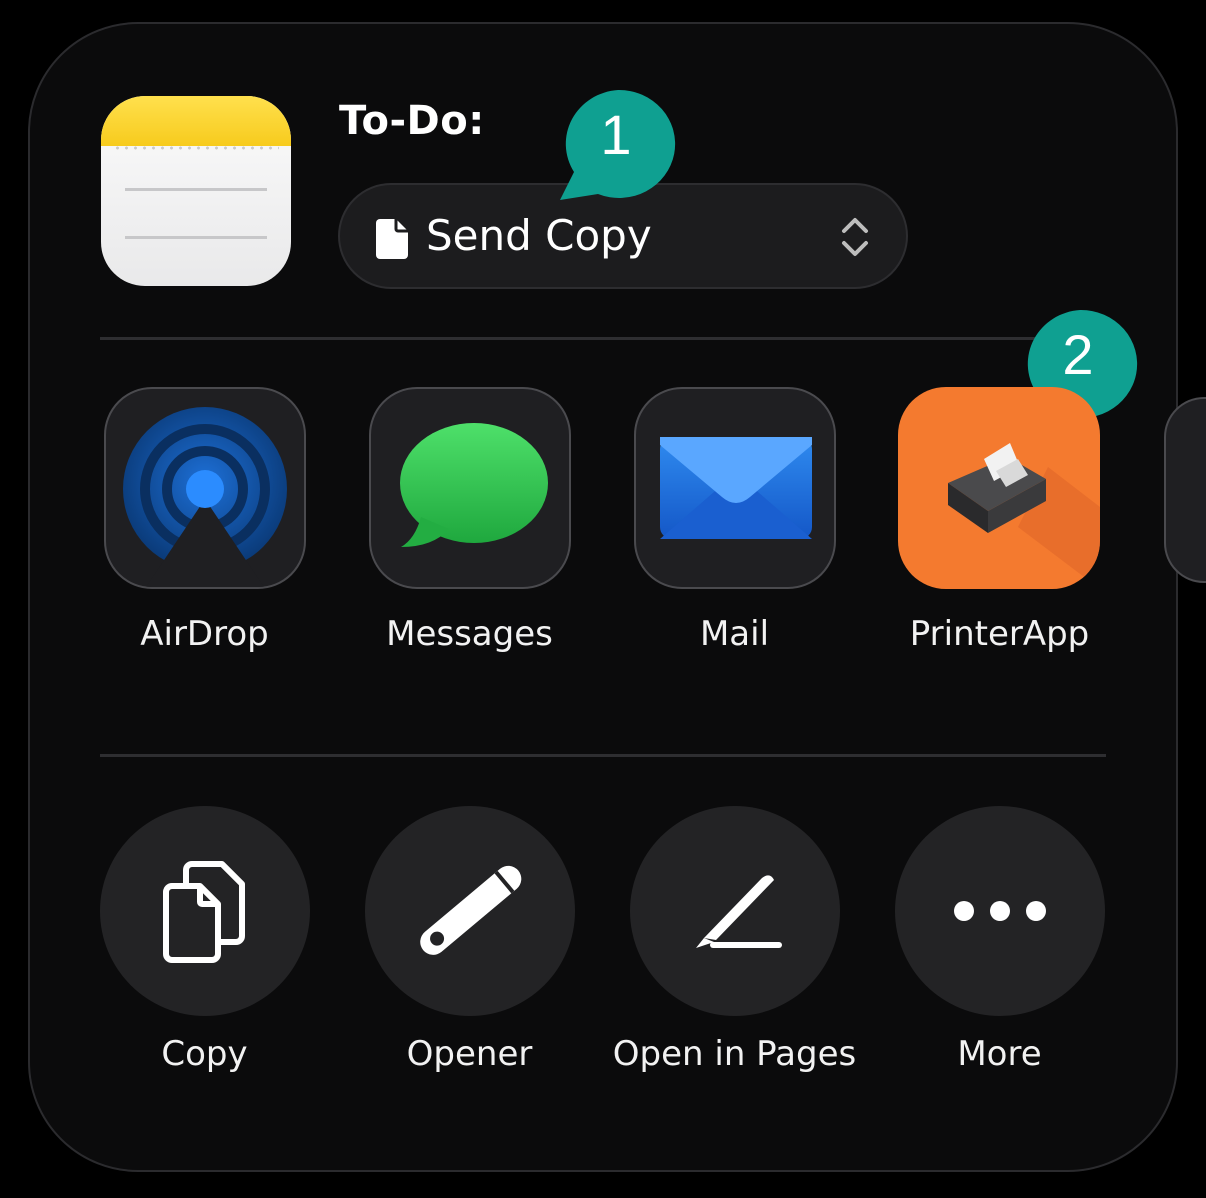 This screenshot has width=1206, height=1198. I want to click on pencil-icon, so click(471, 910).